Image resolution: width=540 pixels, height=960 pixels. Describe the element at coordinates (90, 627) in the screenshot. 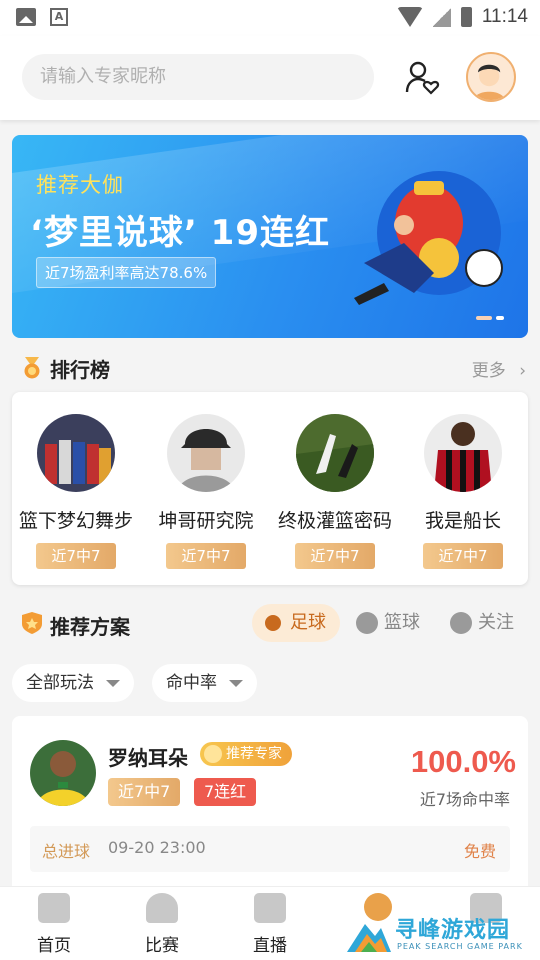

I see `recommend-title: 推荐方案` at that location.